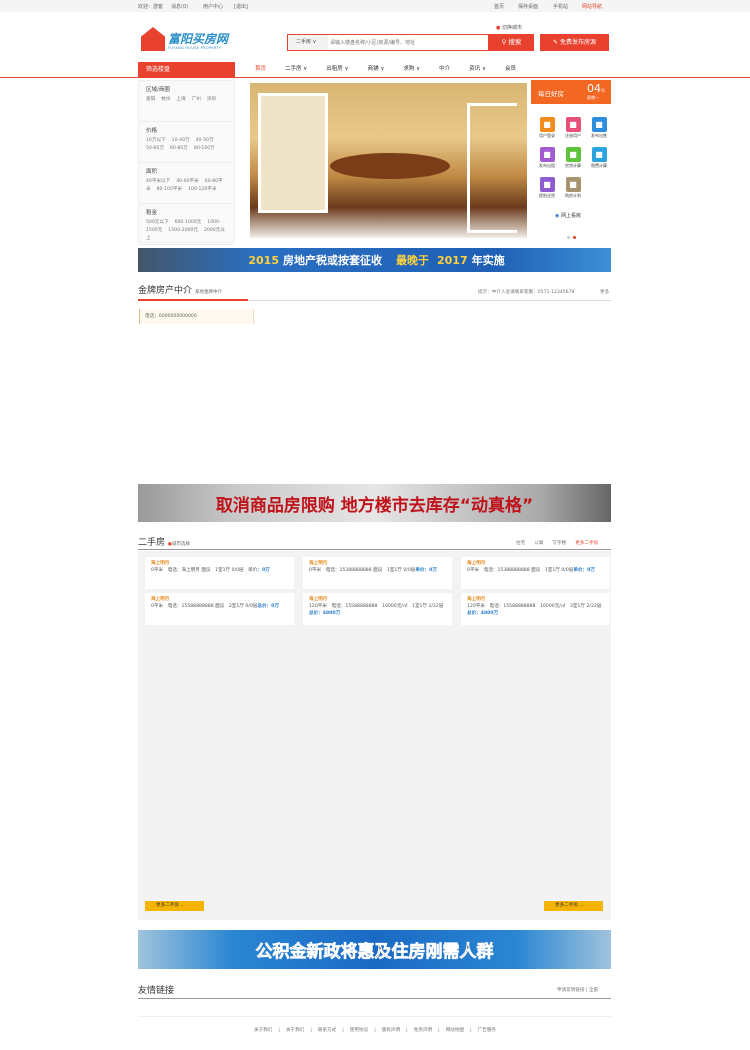 The width and height of the screenshot is (750, 1050). What do you see at coordinates (593, 97) in the screenshot?
I see `daily-weekday: 星期一` at bounding box center [593, 97].